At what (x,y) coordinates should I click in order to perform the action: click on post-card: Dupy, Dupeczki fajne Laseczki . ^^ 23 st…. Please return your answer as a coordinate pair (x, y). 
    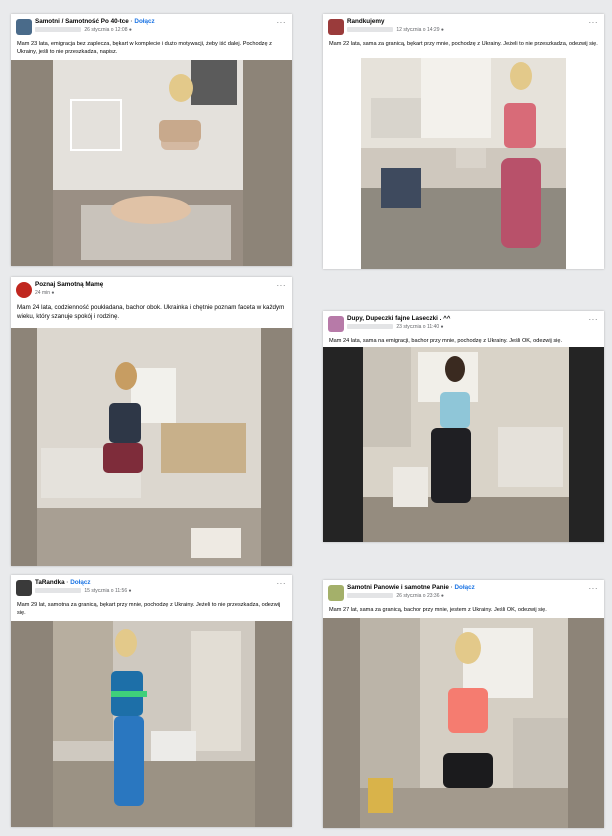
    Looking at the image, I should click on (463, 426).